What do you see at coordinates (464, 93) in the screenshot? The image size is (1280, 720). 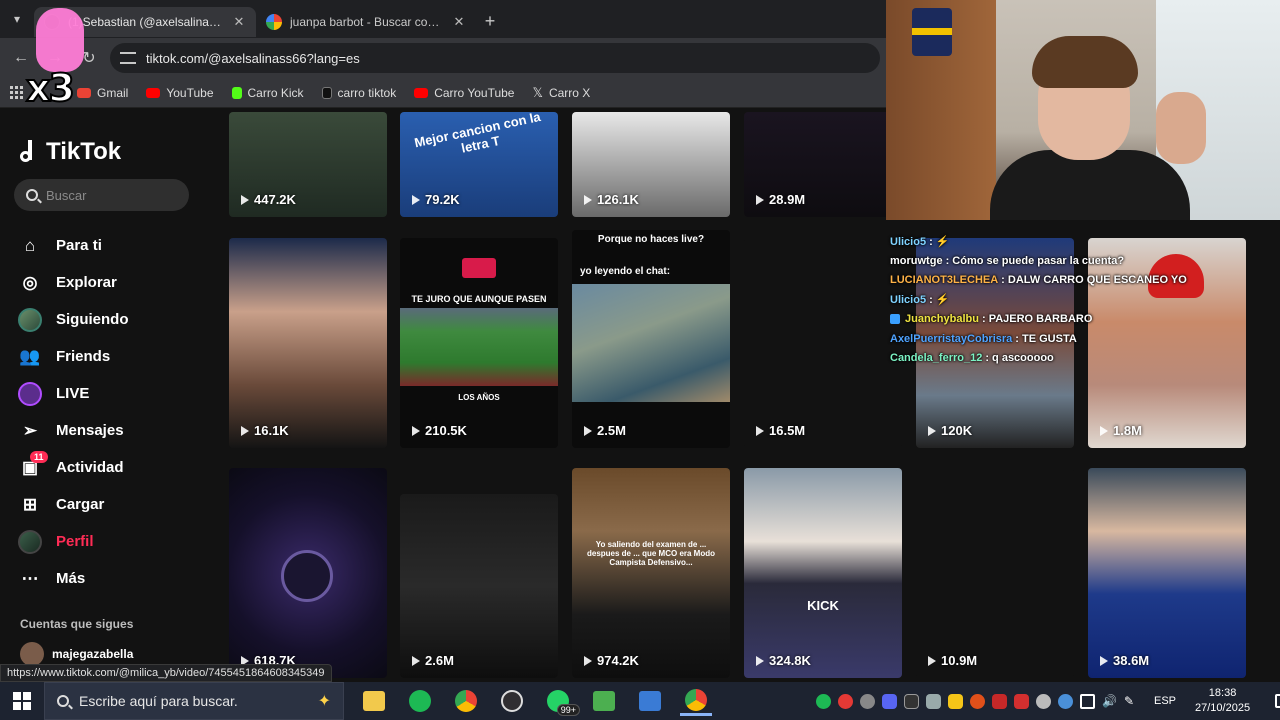 I see `bookmark-carro-youtube: Carro YouTube` at bounding box center [464, 93].